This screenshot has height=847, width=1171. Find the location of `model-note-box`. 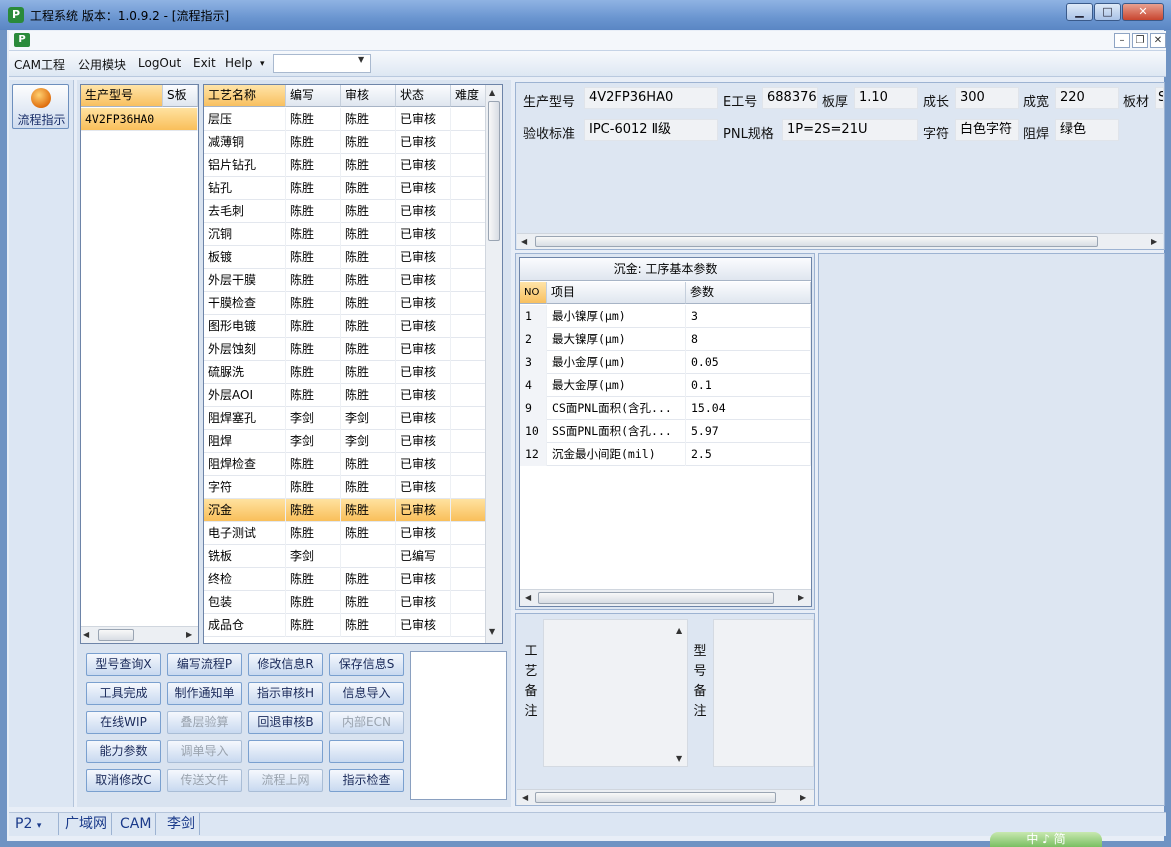

model-note-box is located at coordinates (763, 693).